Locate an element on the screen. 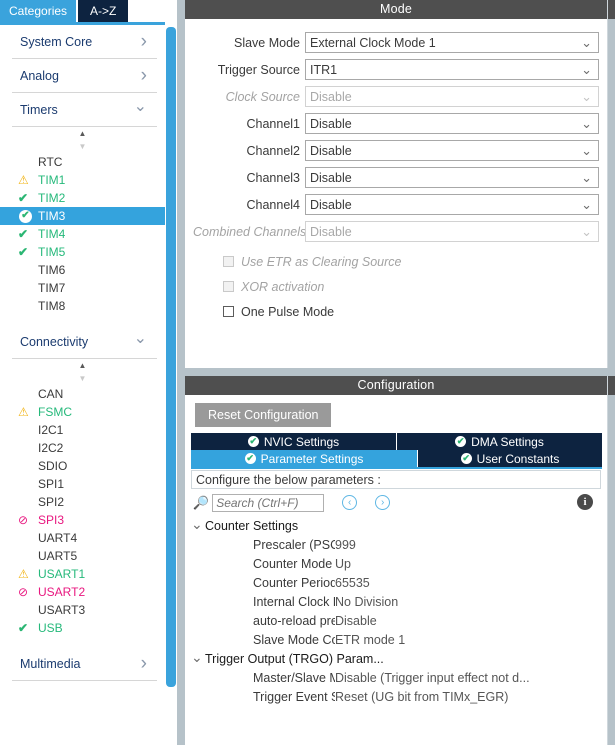 This screenshot has width=615, height=745. timer-item-tim7: TIM7 is located at coordinates (82, 288).